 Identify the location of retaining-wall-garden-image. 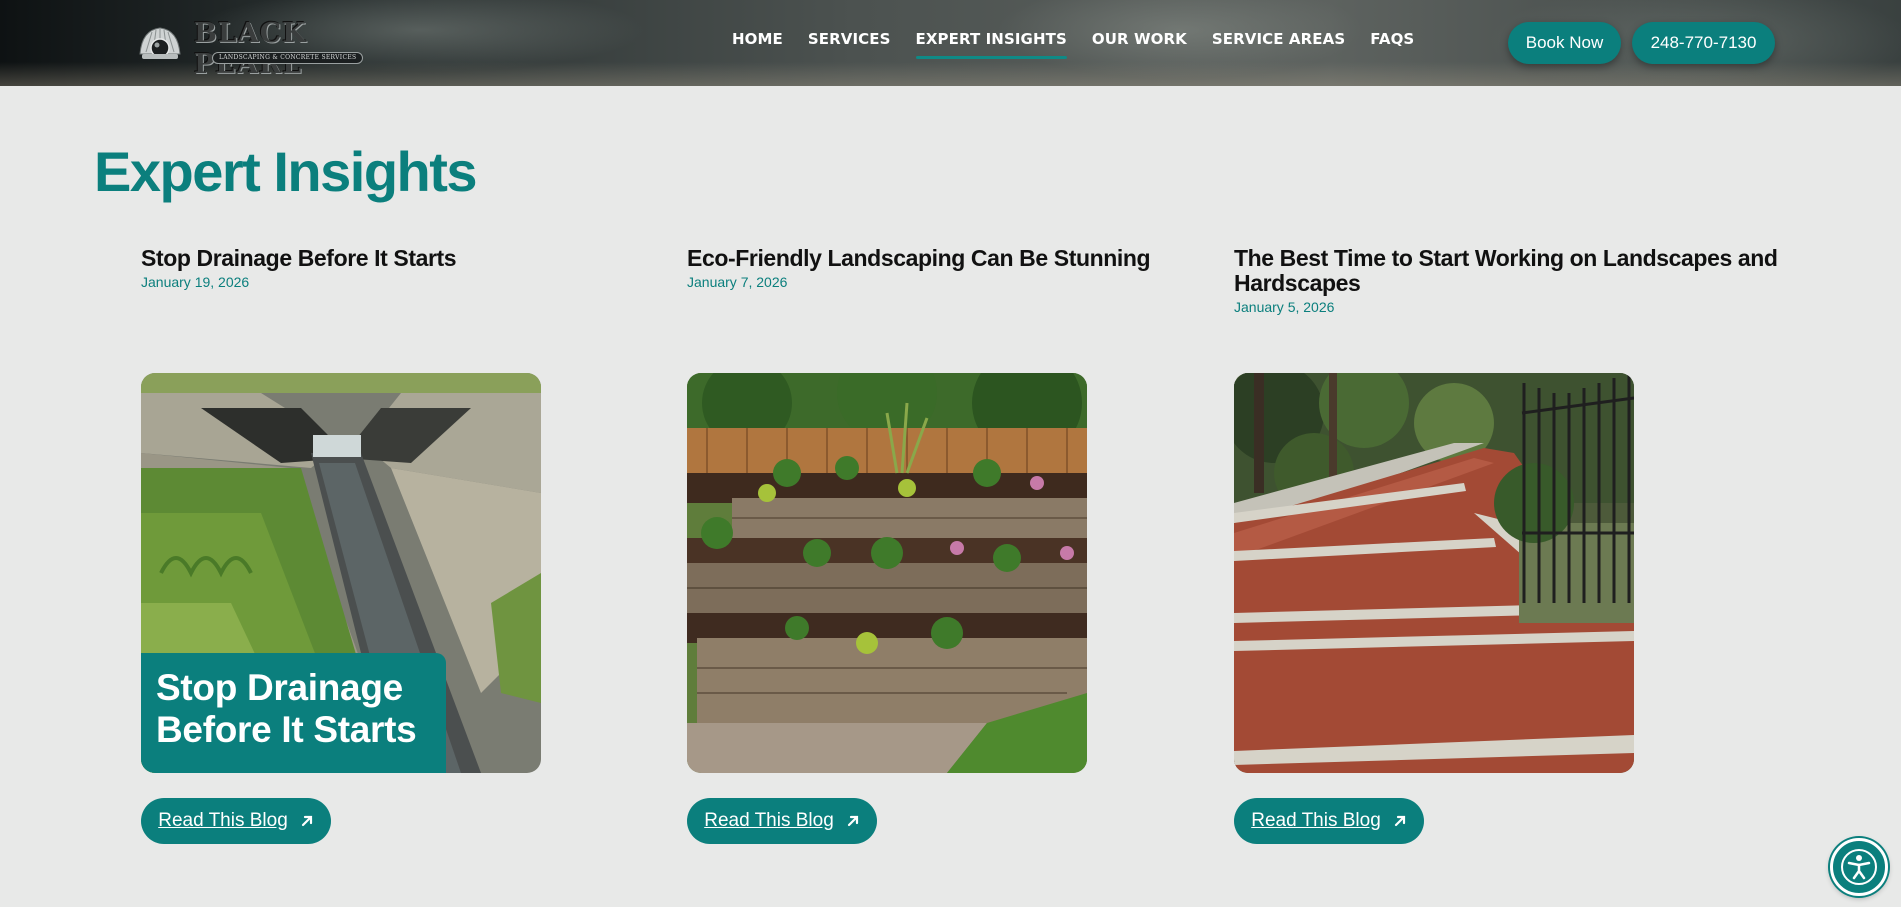
(887, 573).